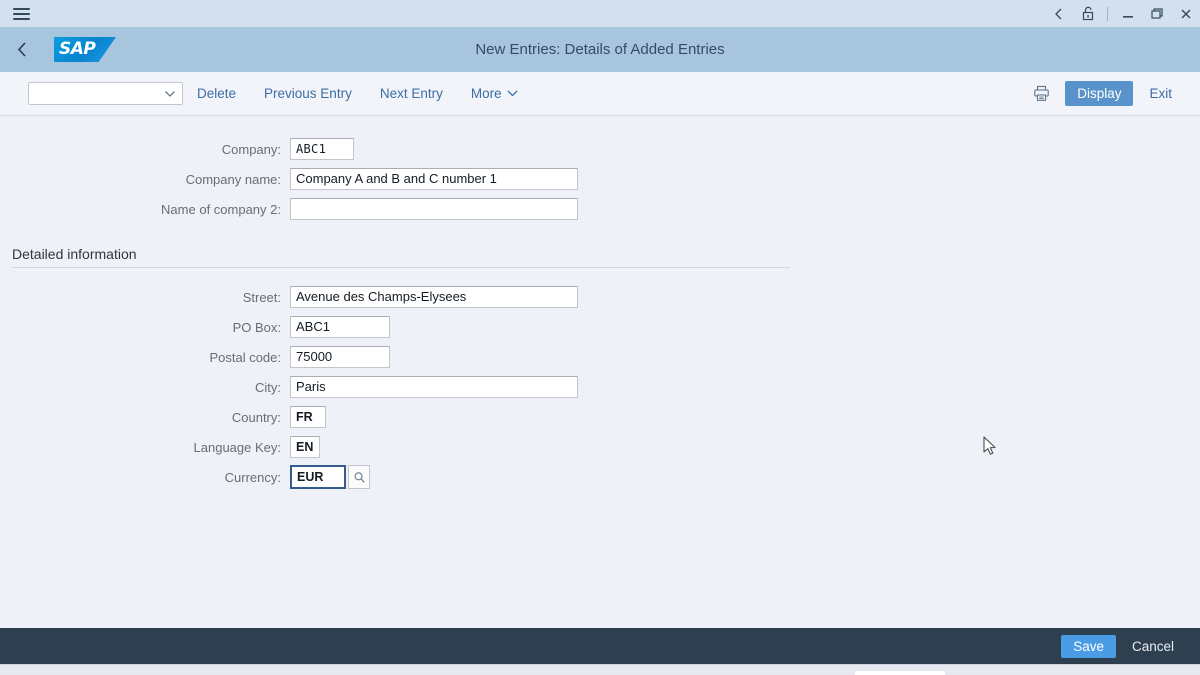 The image size is (1200, 675). I want to click on more-menu-button: More, so click(494, 93).